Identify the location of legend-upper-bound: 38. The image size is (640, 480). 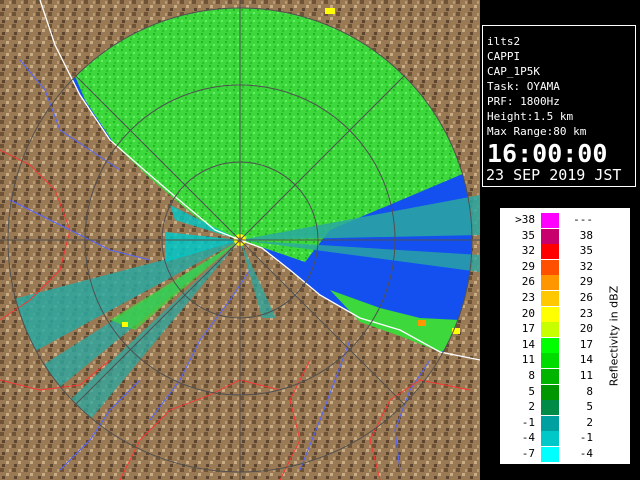
(586, 235).